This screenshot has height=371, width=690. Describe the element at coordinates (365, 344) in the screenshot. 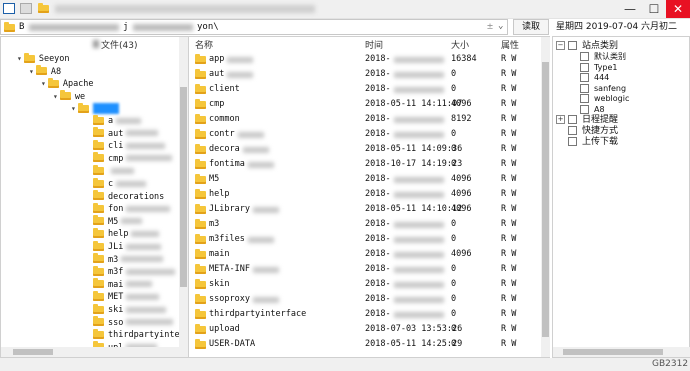

I see `file-row: USER-DATA 2018-05-11 14:25:29 0 R W` at that location.